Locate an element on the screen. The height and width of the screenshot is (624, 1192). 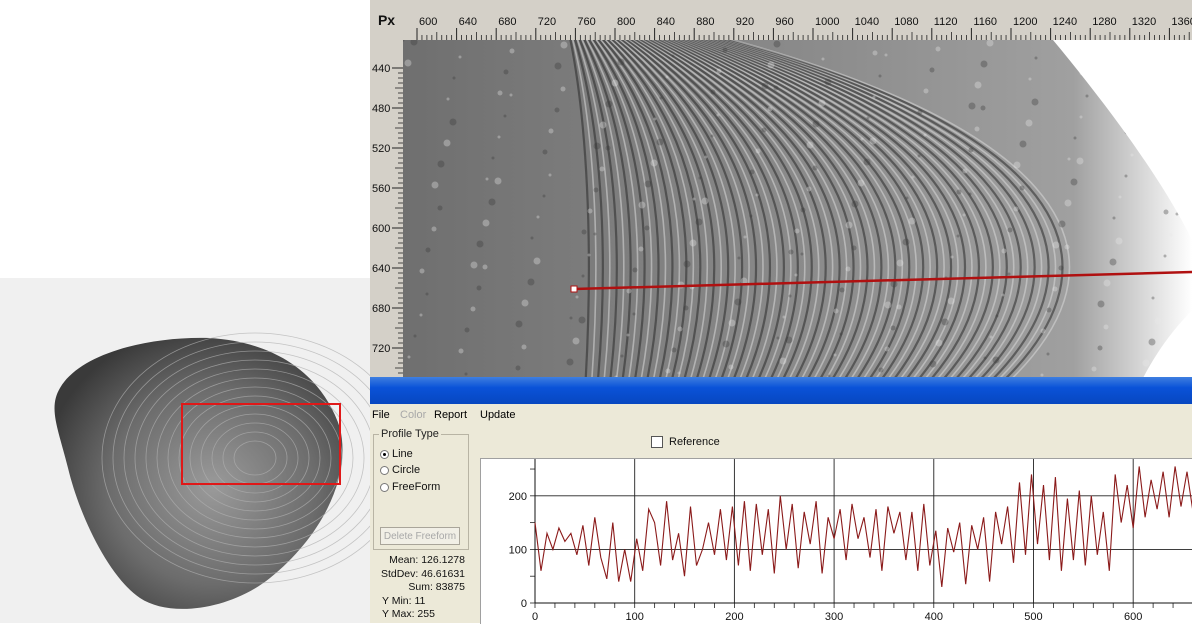
radio-freeform-indicator is located at coordinates (384, 487).